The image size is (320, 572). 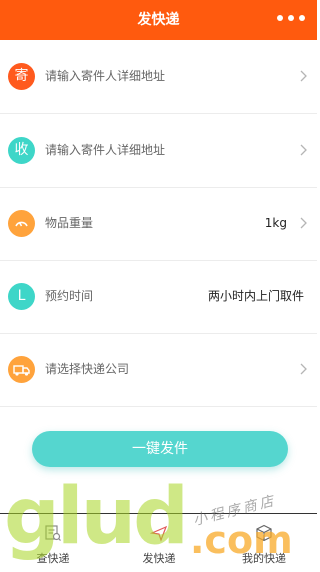 What do you see at coordinates (21, 223) in the screenshot?
I see `scale-icon` at bounding box center [21, 223].